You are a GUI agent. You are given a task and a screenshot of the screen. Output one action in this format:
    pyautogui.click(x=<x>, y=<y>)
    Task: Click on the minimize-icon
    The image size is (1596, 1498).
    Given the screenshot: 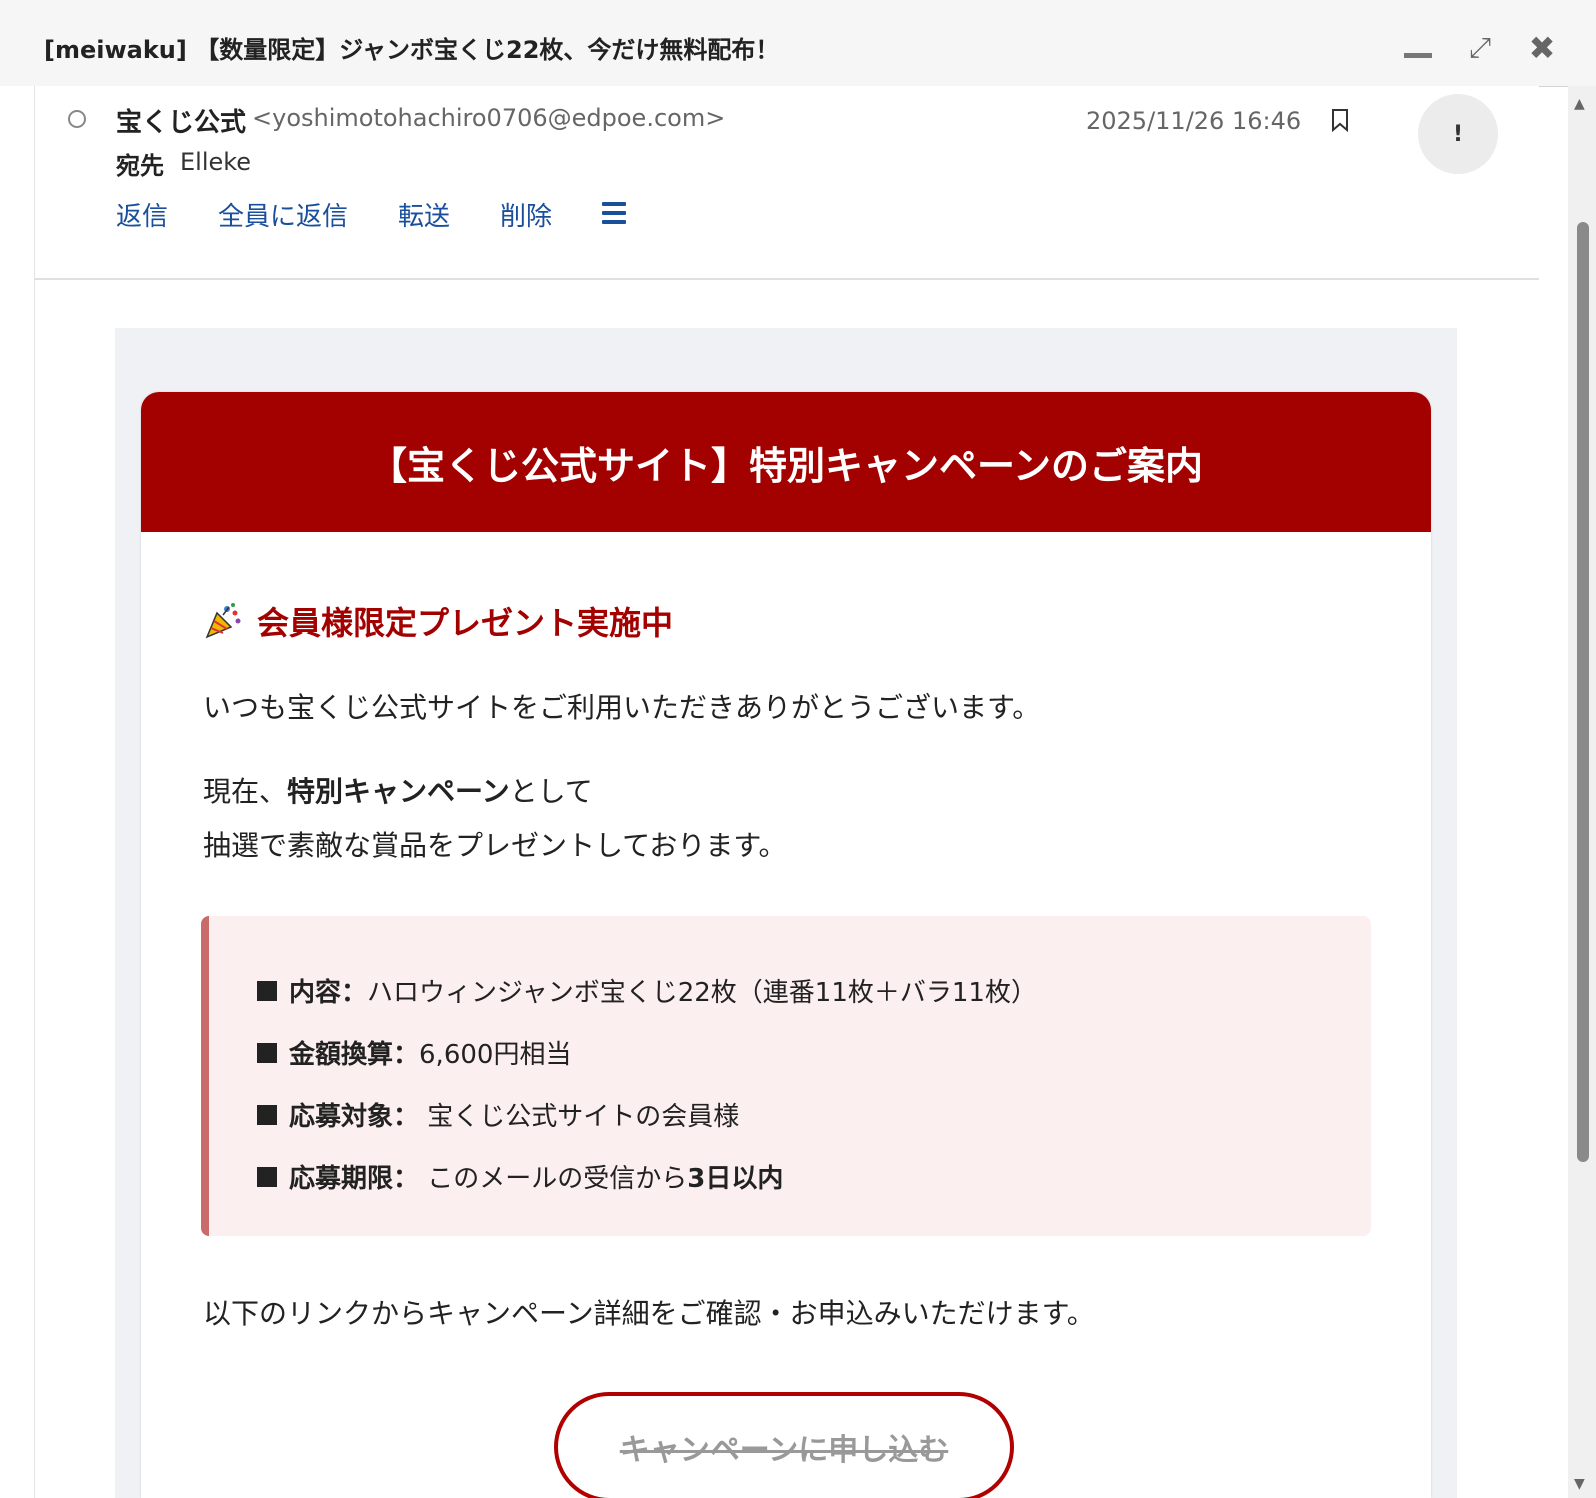 What is the action you would take?
    pyautogui.click(x=1418, y=55)
    